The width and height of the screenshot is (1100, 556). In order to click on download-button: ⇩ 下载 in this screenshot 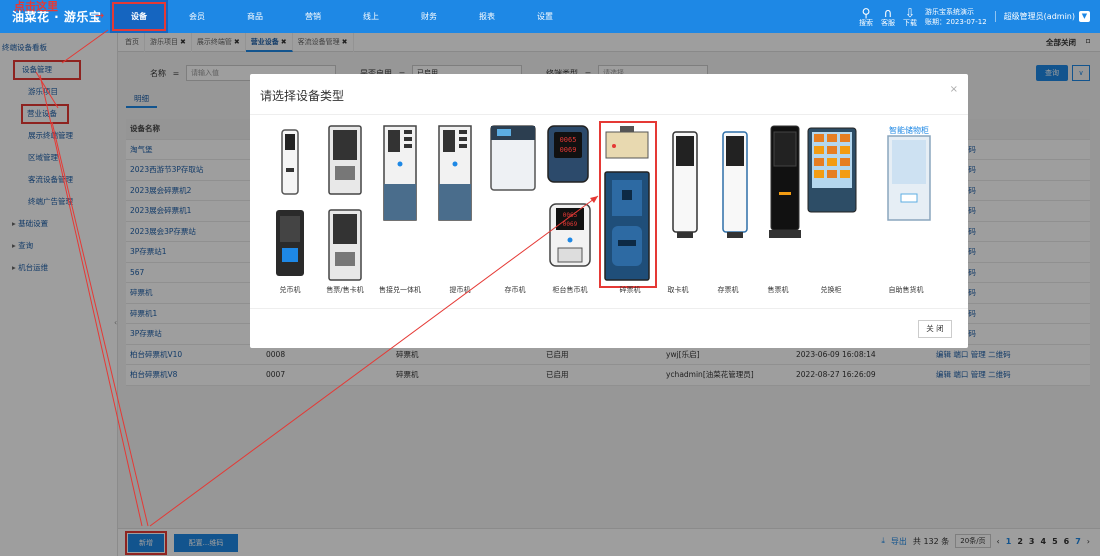, I will do `click(910, 17)`.